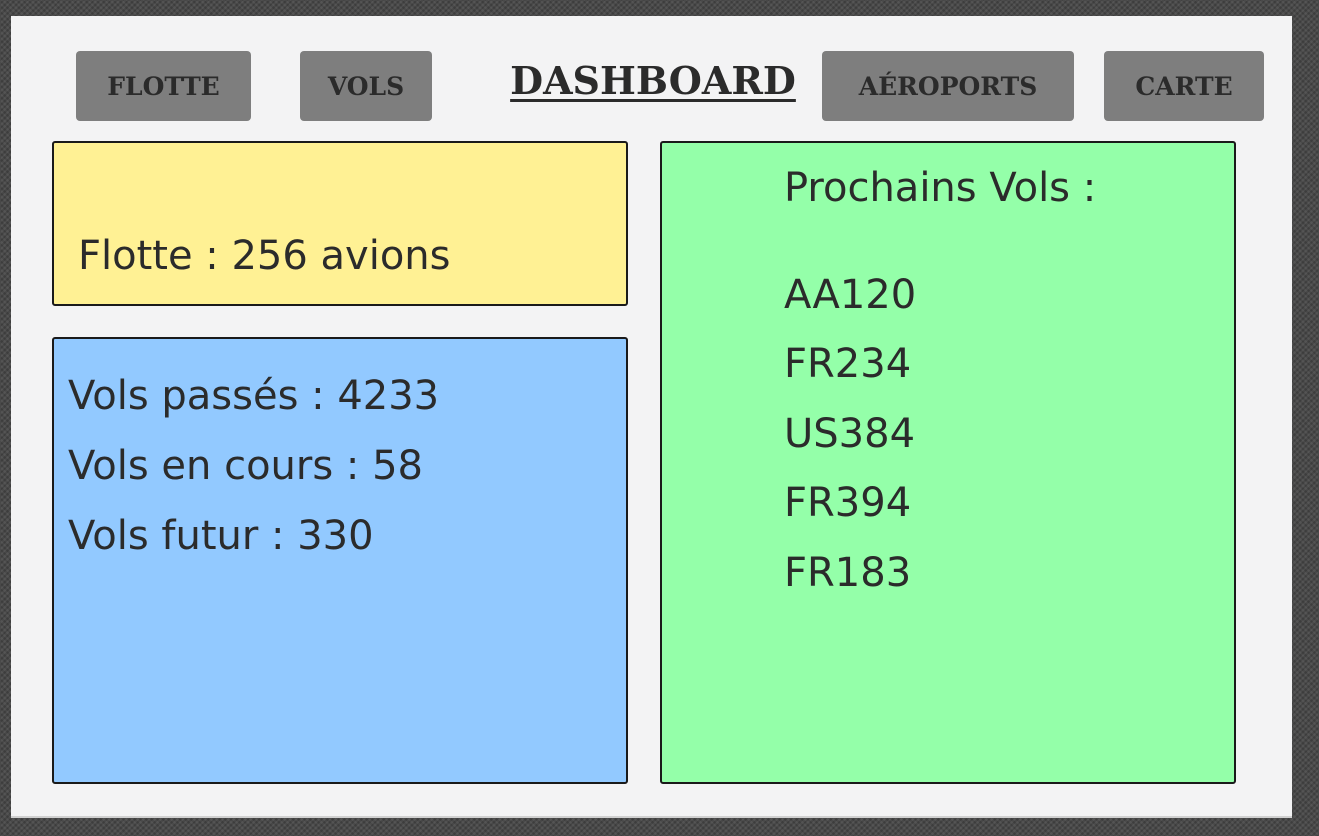  What do you see at coordinates (848, 573) in the screenshot?
I see `flight-code: FR183` at bounding box center [848, 573].